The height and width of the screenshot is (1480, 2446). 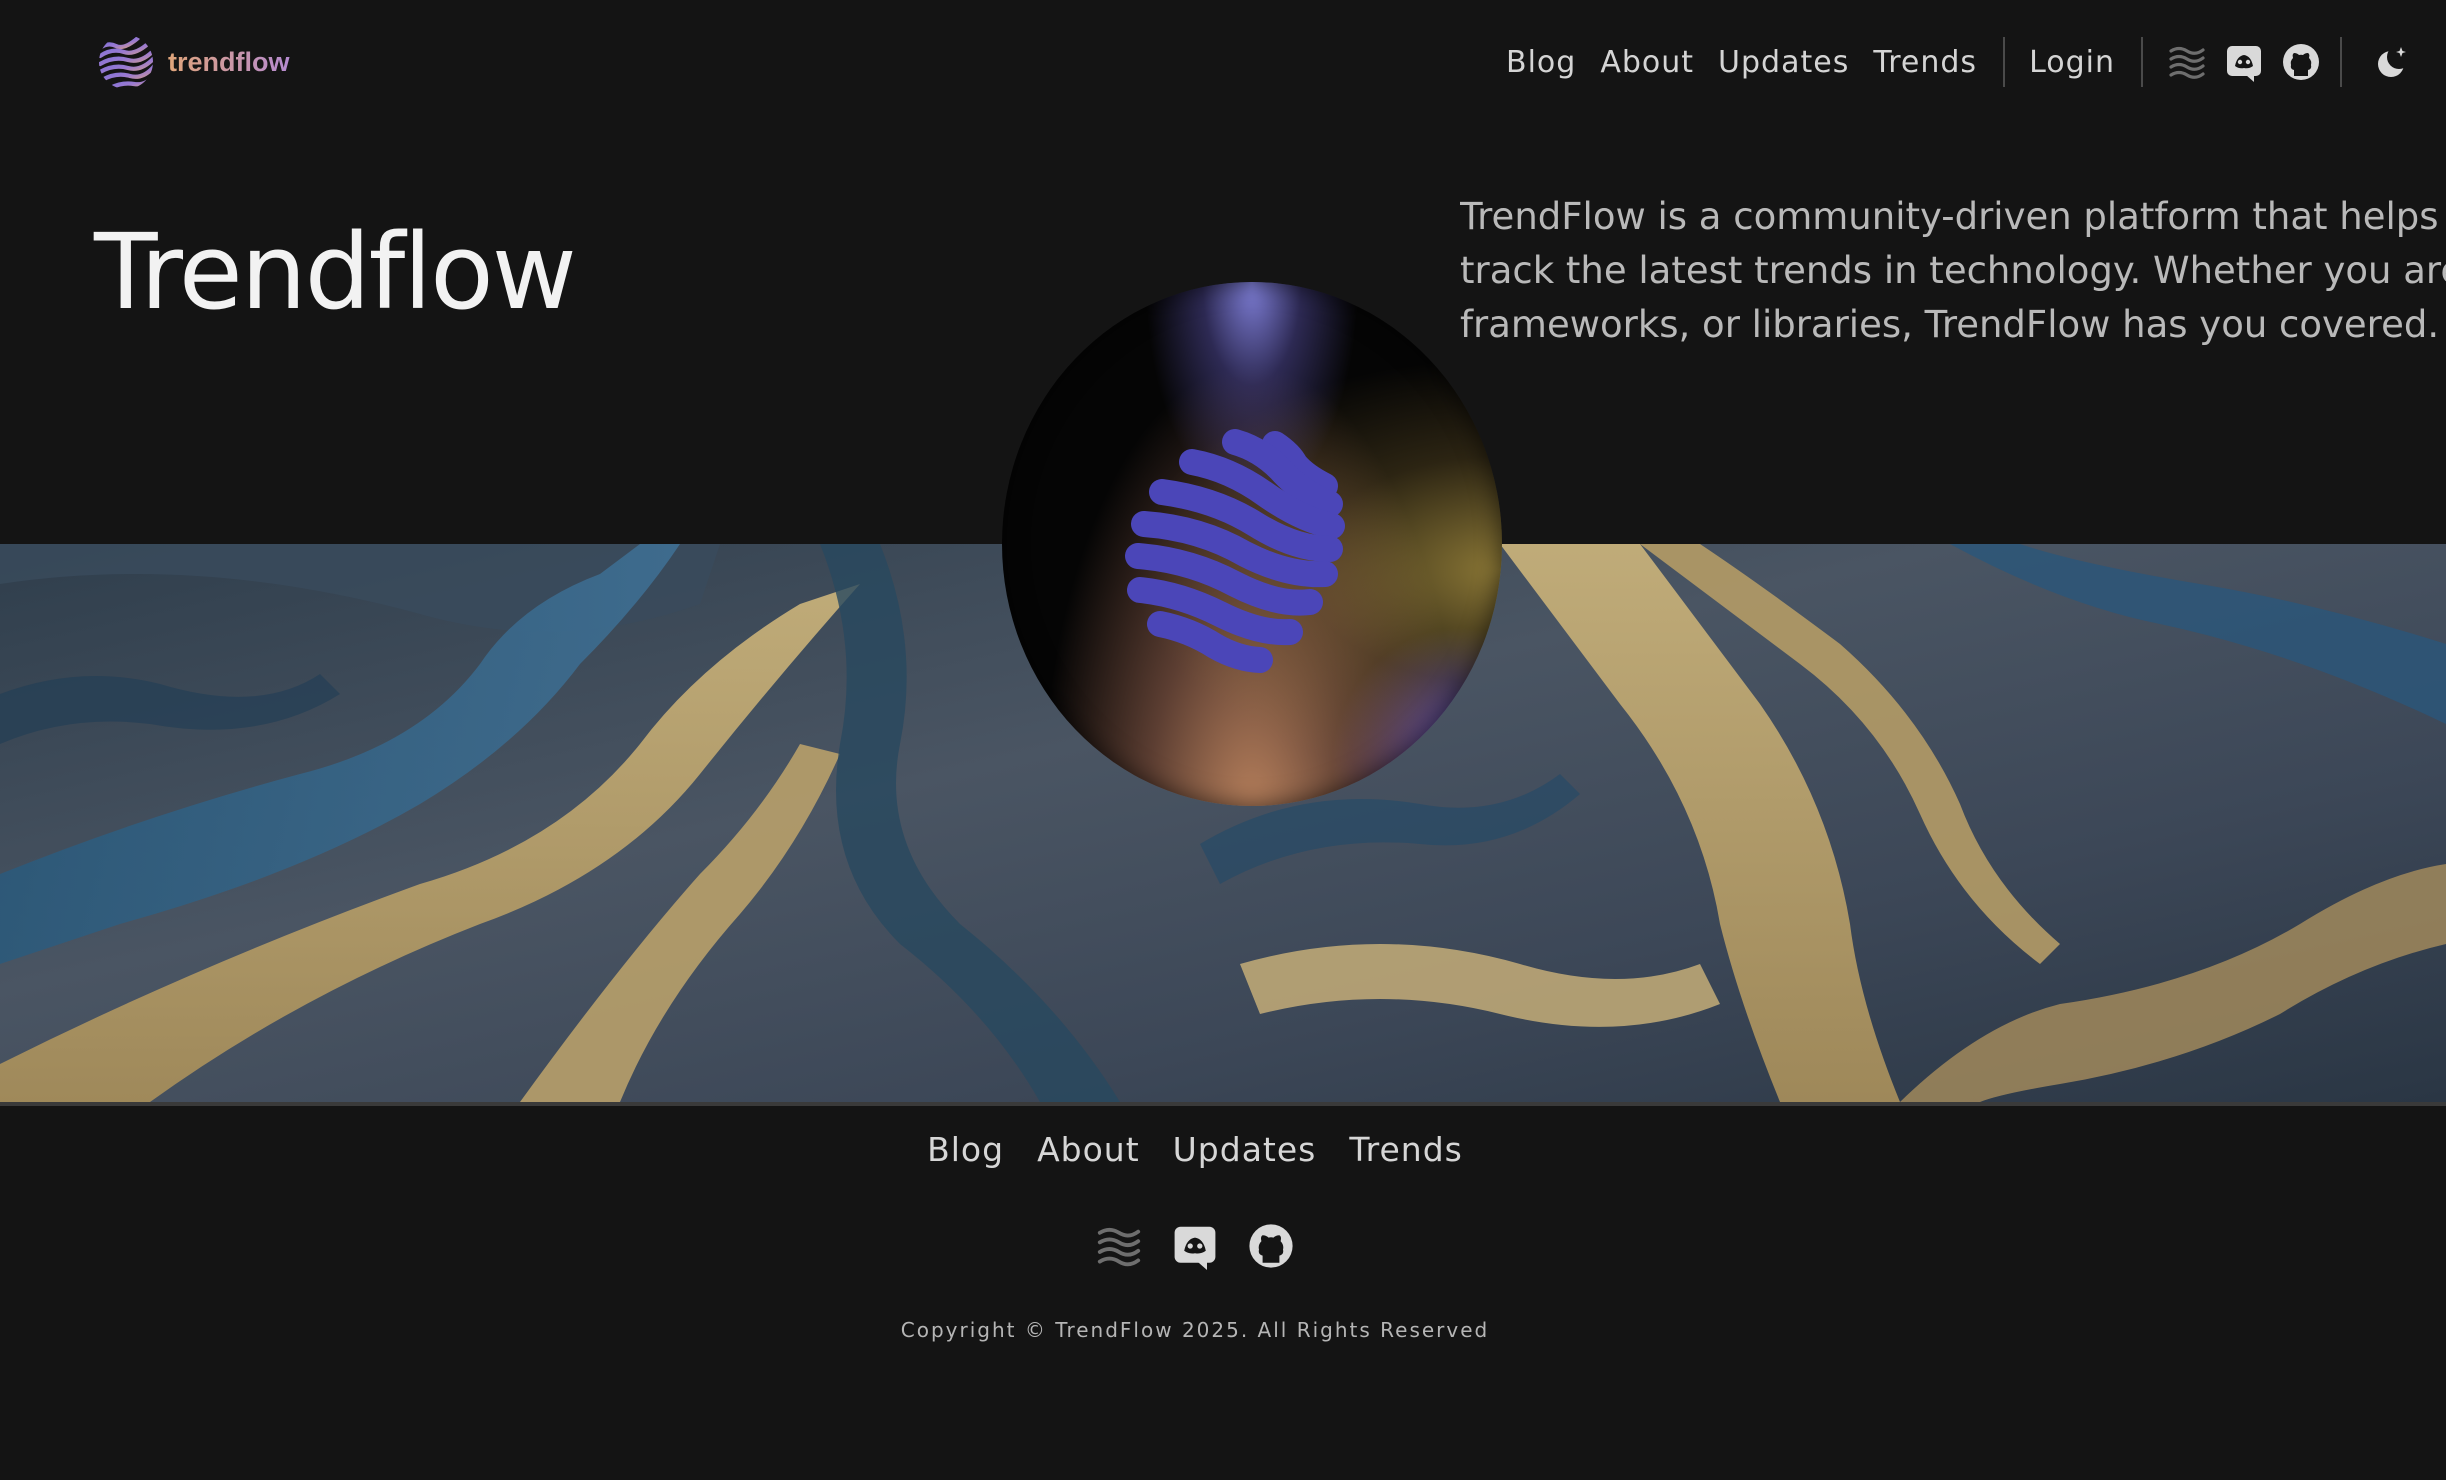 I want to click on footer-navigation: Blog About Updates Trends, so click(x=1223, y=1149).